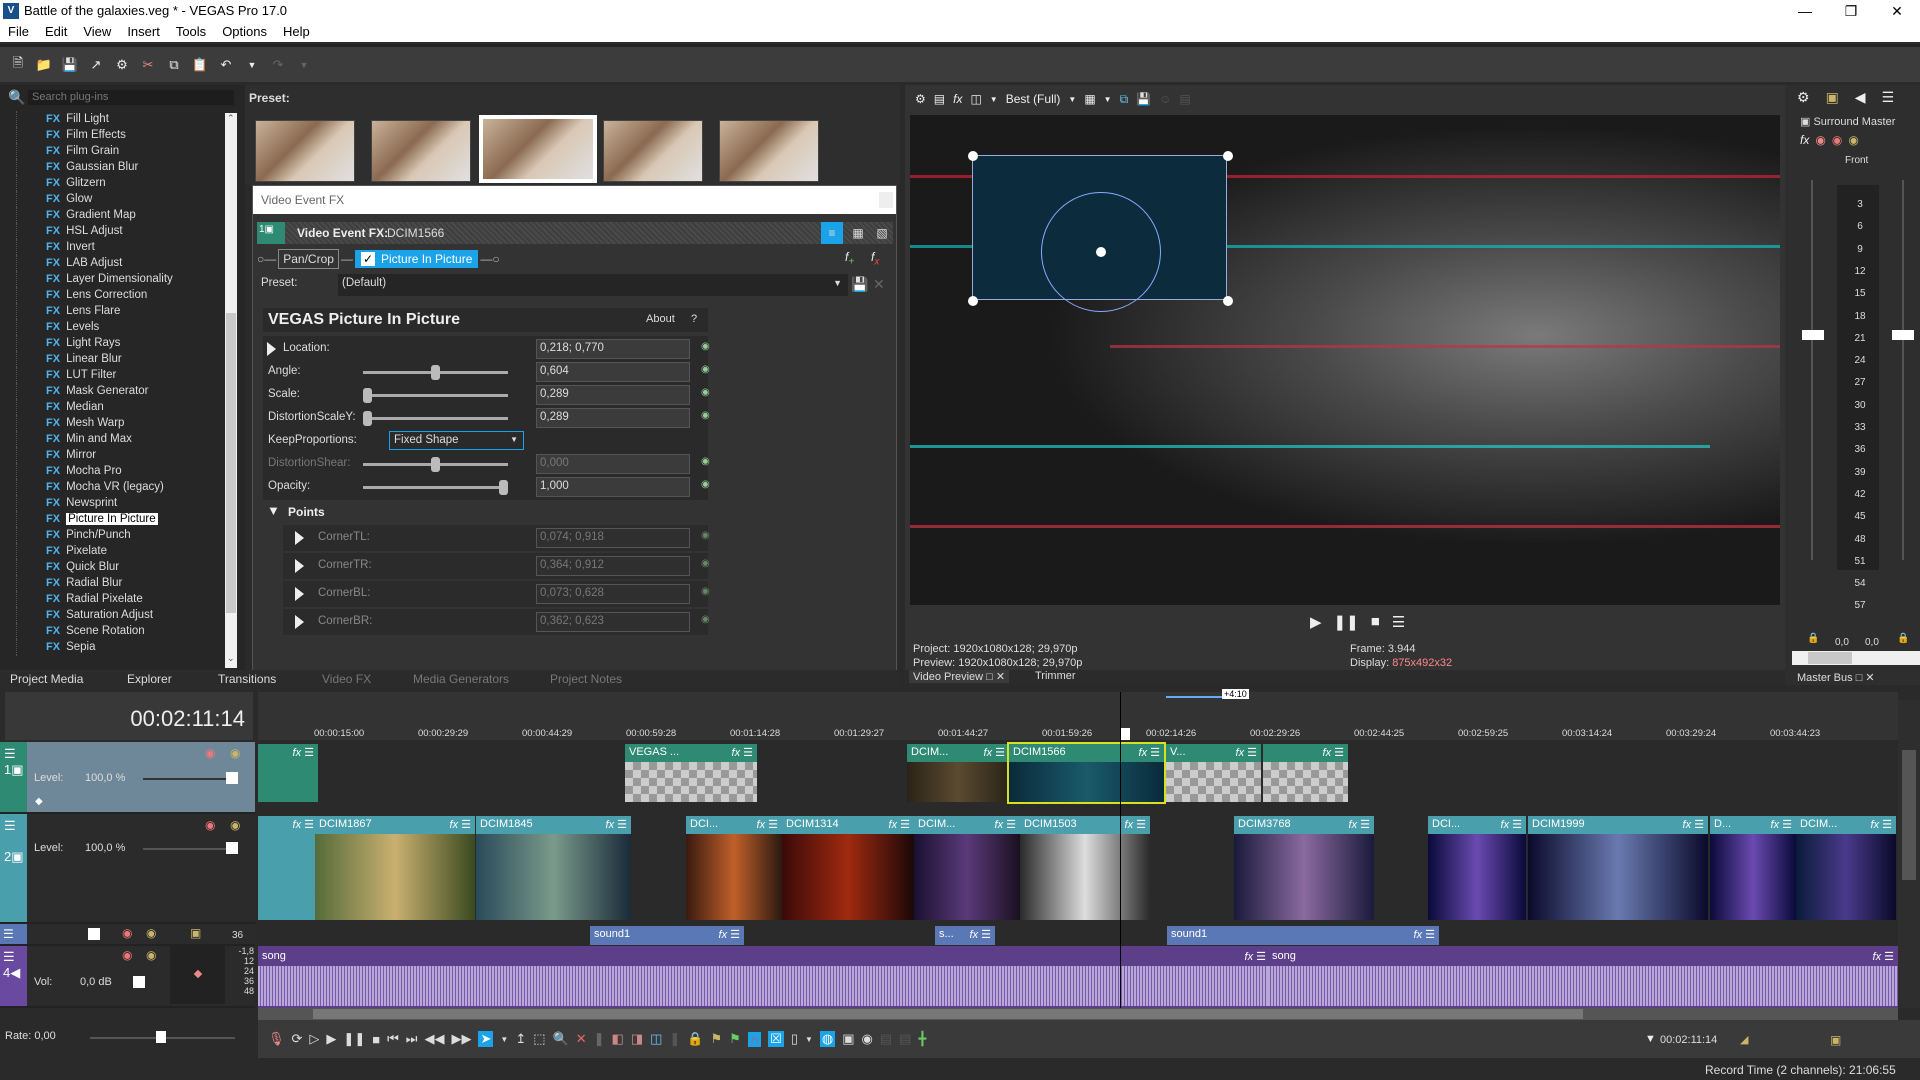 The width and height of the screenshot is (1920, 1080). I want to click on plugin-list-scrollbar: ⌃ ⌄, so click(231, 390).